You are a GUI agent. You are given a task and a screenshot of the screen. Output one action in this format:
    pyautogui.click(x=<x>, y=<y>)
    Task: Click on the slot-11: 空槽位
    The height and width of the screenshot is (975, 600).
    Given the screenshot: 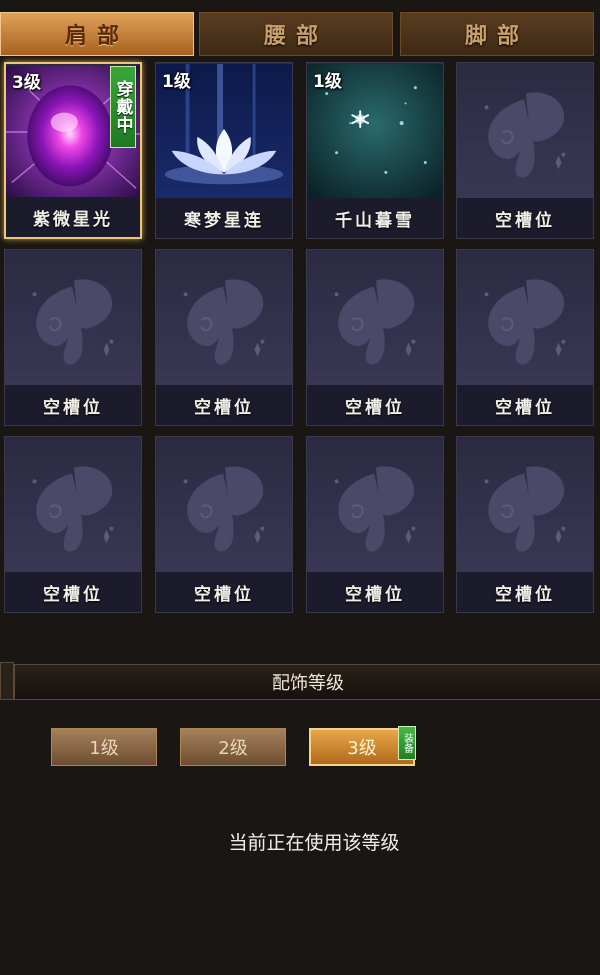 What is the action you would take?
    pyautogui.click(x=375, y=524)
    